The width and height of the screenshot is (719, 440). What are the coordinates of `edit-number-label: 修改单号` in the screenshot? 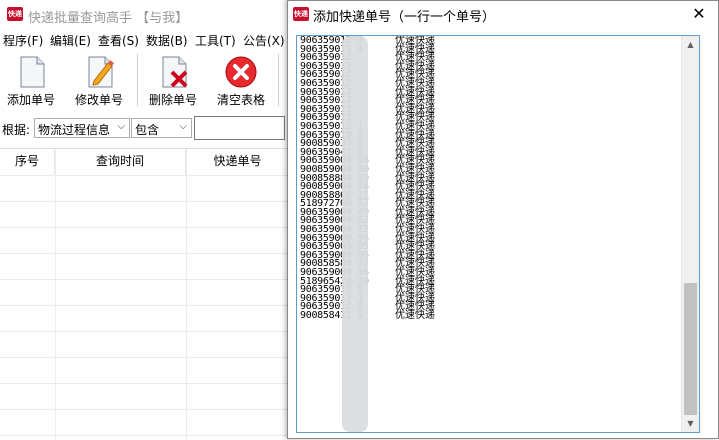 It's located at (98, 100).